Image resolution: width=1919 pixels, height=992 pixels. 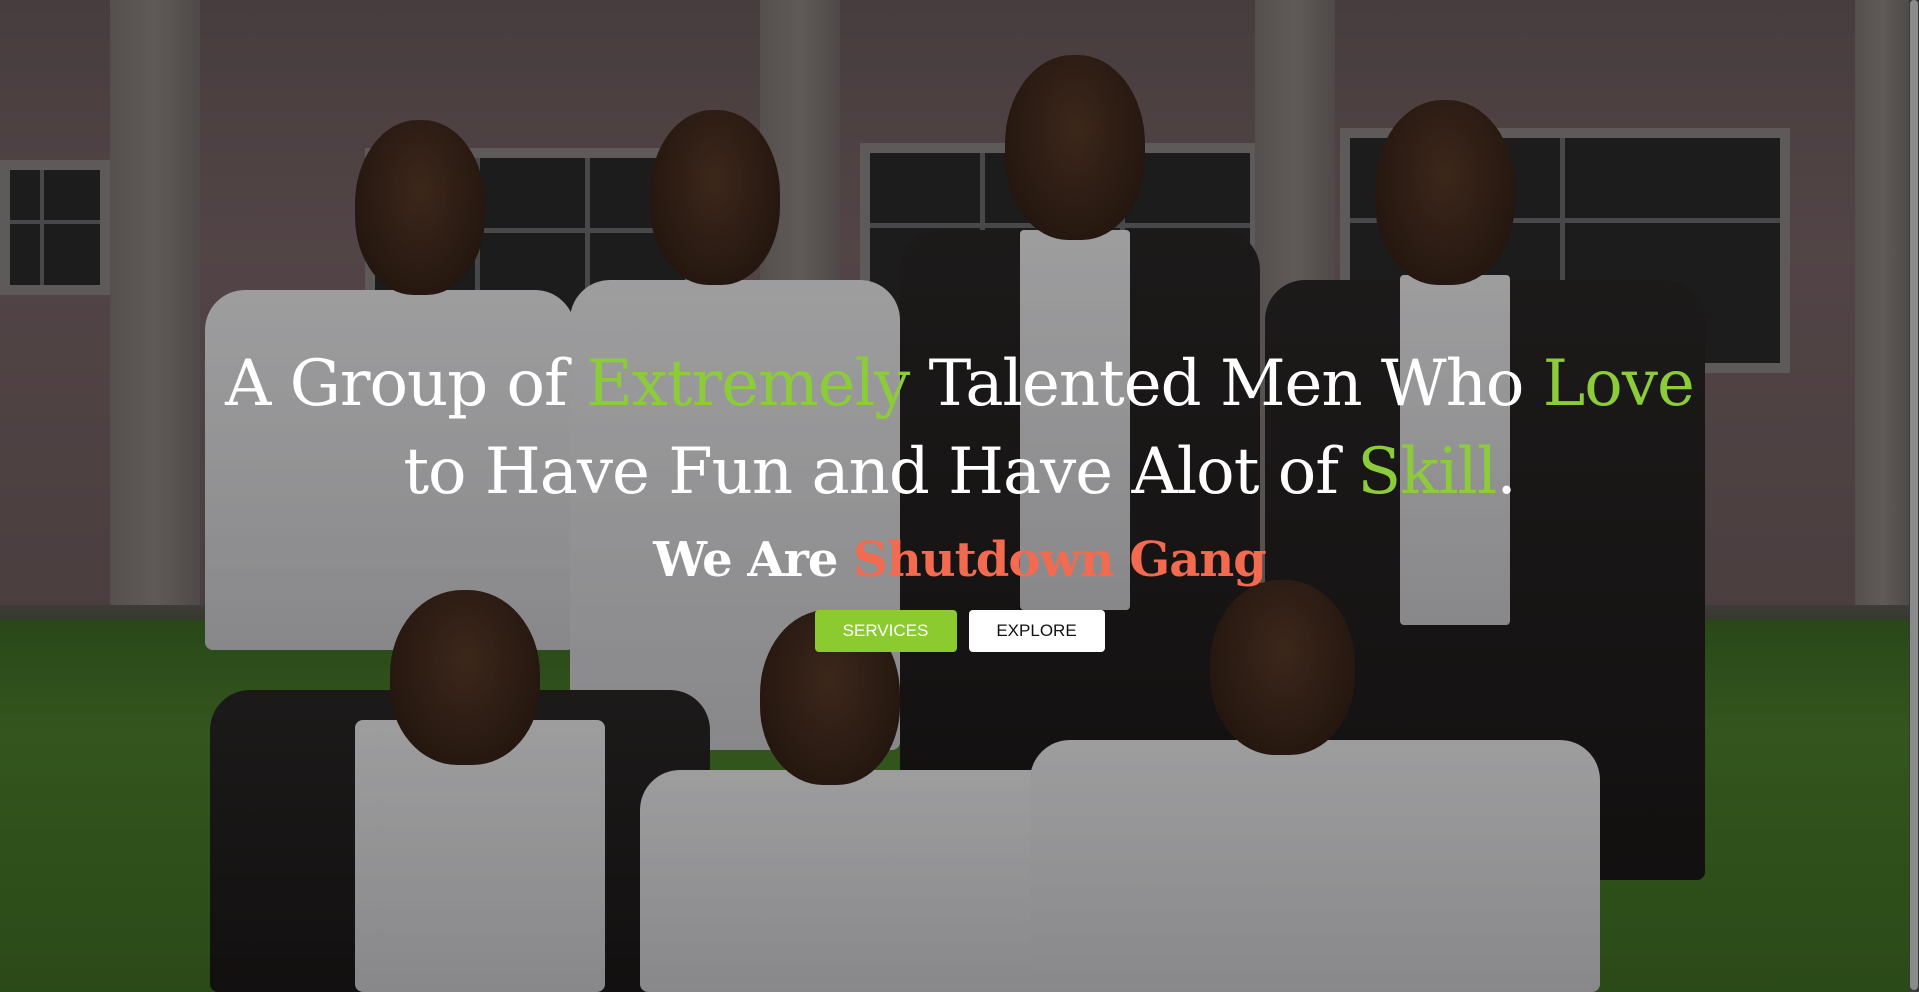 What do you see at coordinates (1226, 384) in the screenshot?
I see `headline-text: Talented Men Who` at bounding box center [1226, 384].